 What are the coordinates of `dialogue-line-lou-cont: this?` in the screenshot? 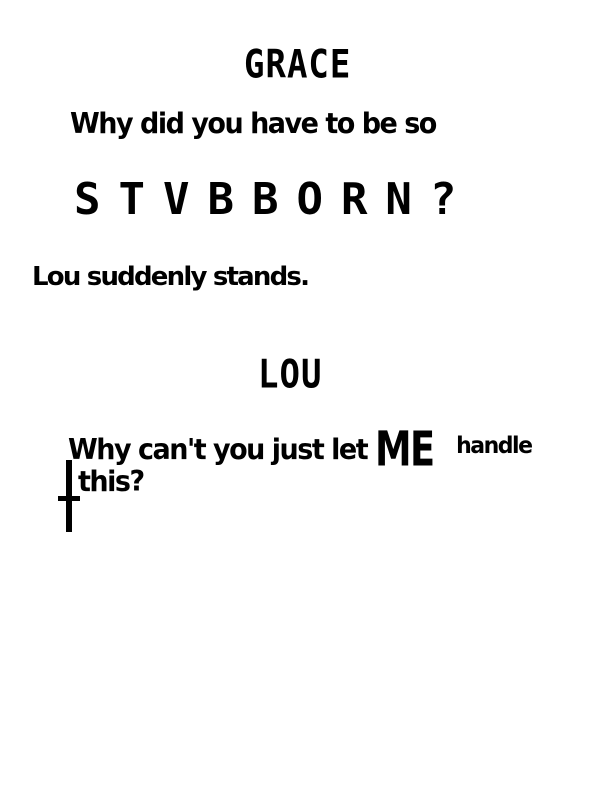 It's located at (111, 482).